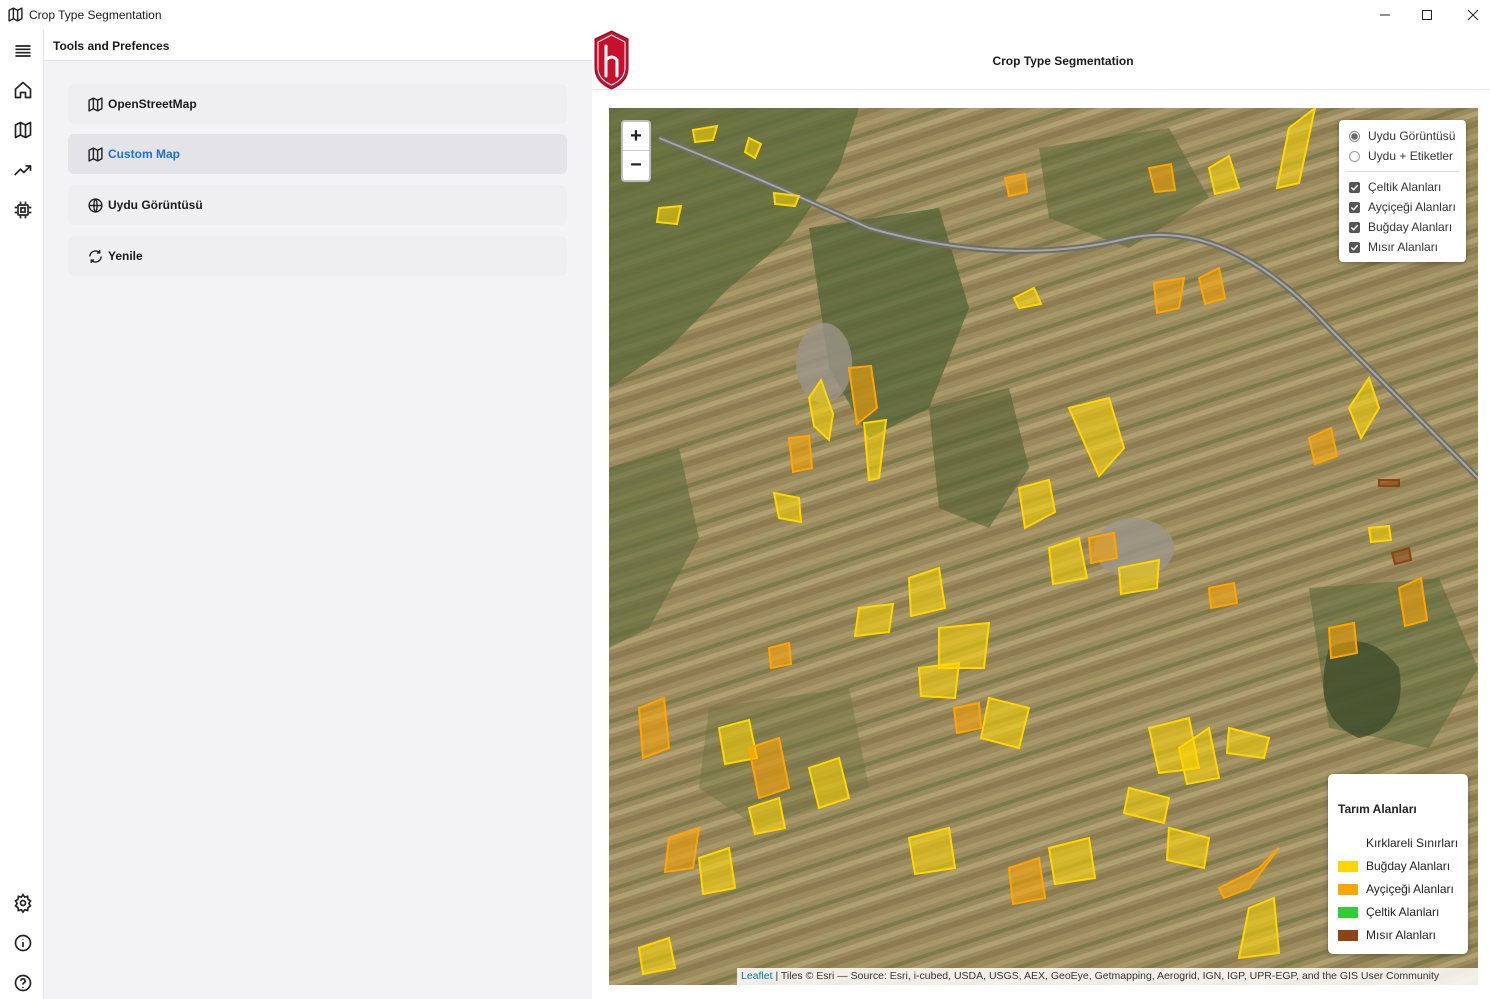  I want to click on legend-item: Çeltik Alanları, so click(1388, 912).